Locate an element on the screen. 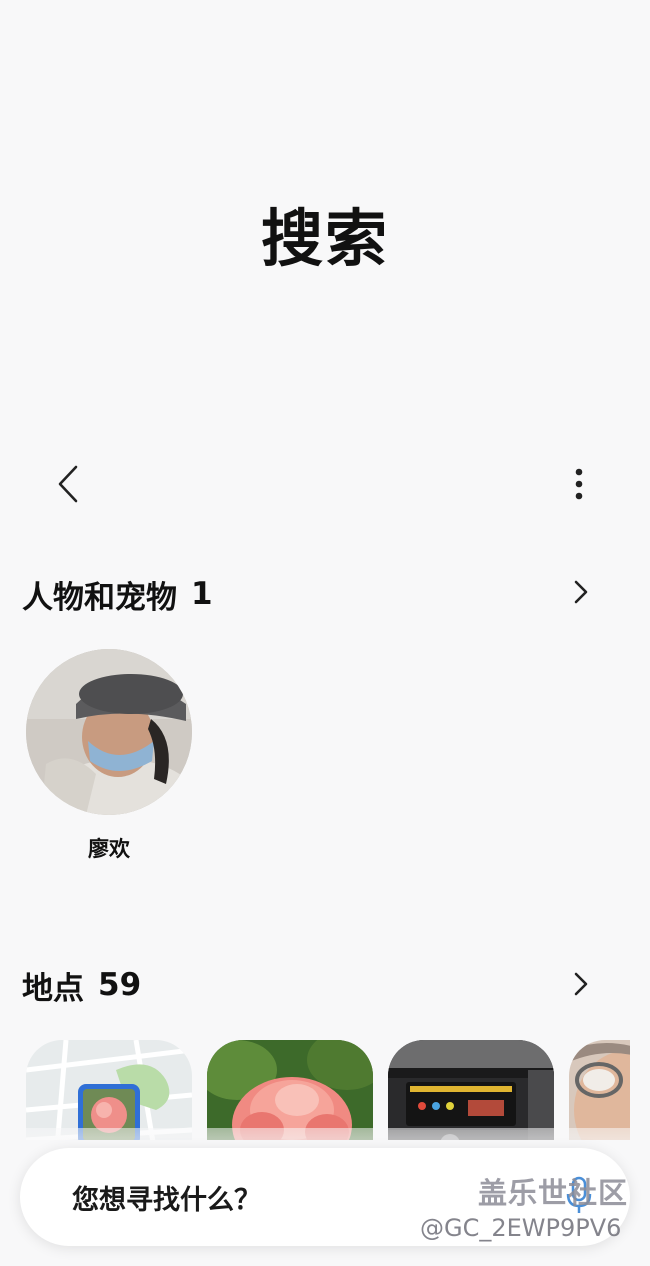 The height and width of the screenshot is (1266, 650). watermark-user-id: @GC_2EWP9PV6 is located at coordinates (521, 1228).